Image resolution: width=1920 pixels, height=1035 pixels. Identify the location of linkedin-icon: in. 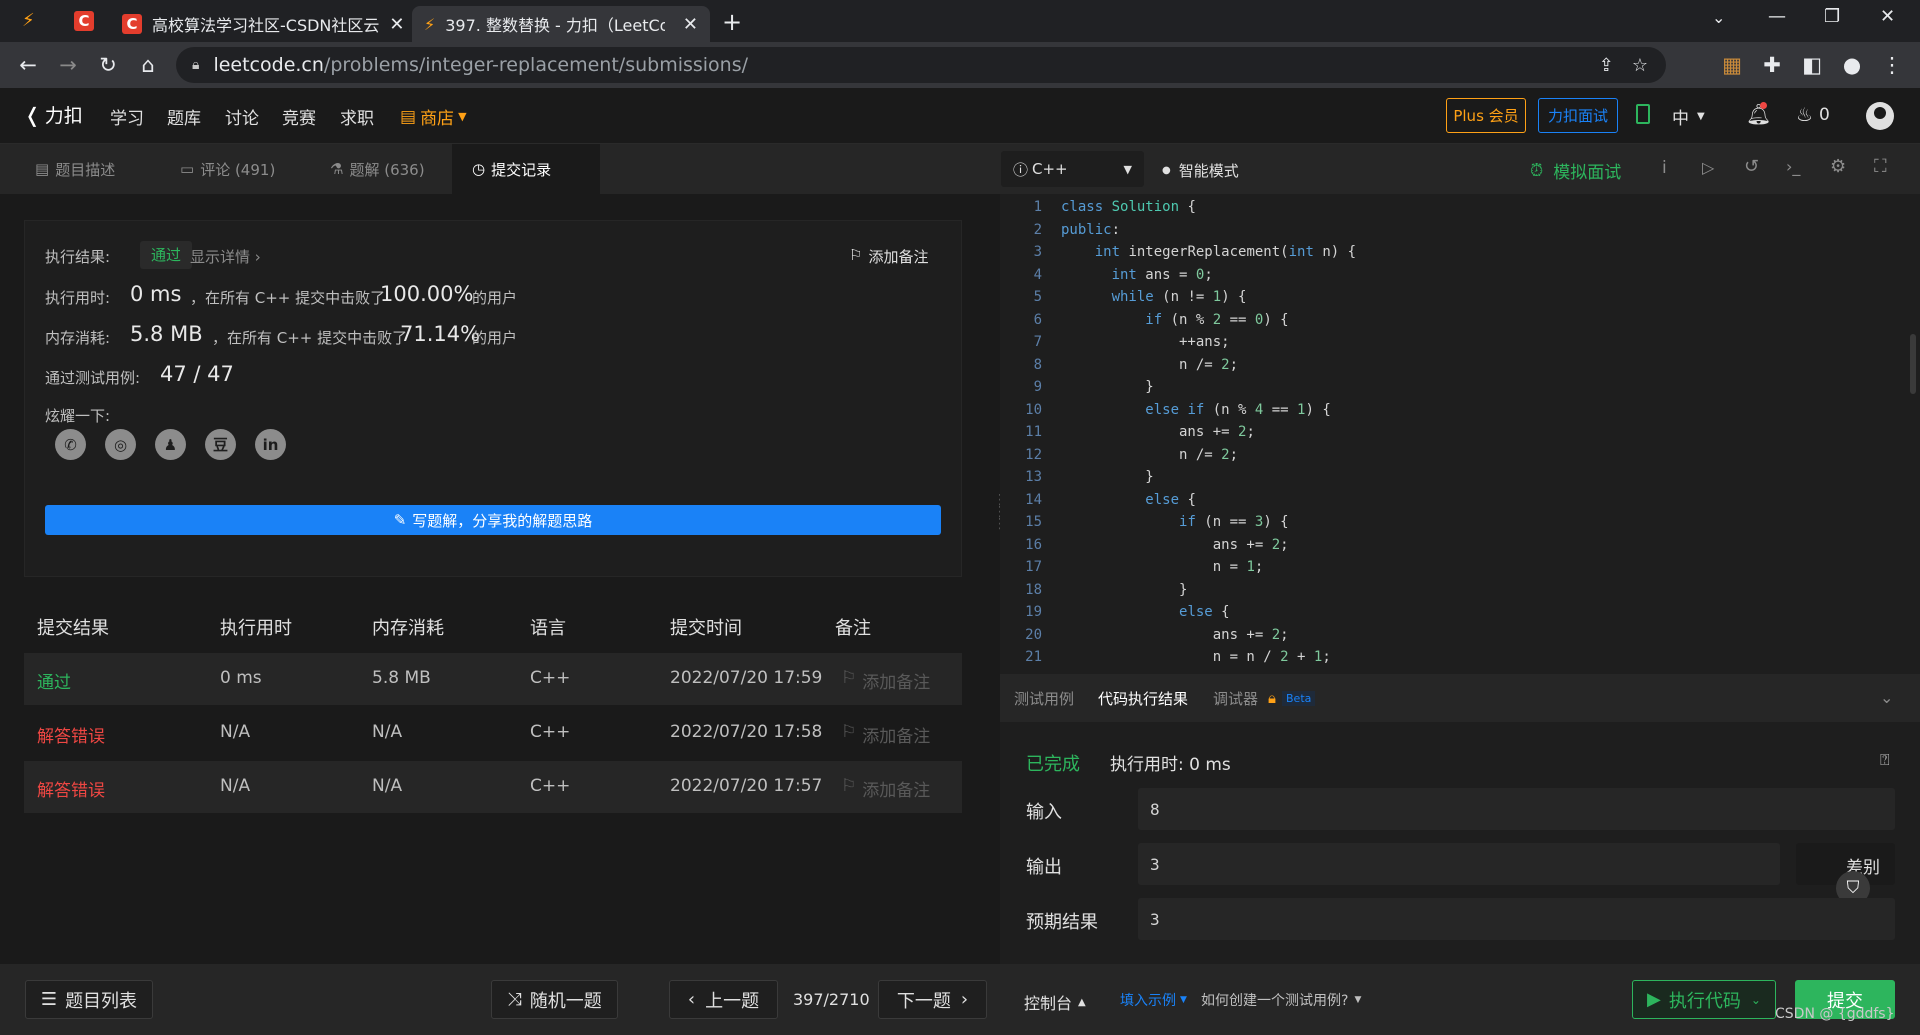
(270, 444).